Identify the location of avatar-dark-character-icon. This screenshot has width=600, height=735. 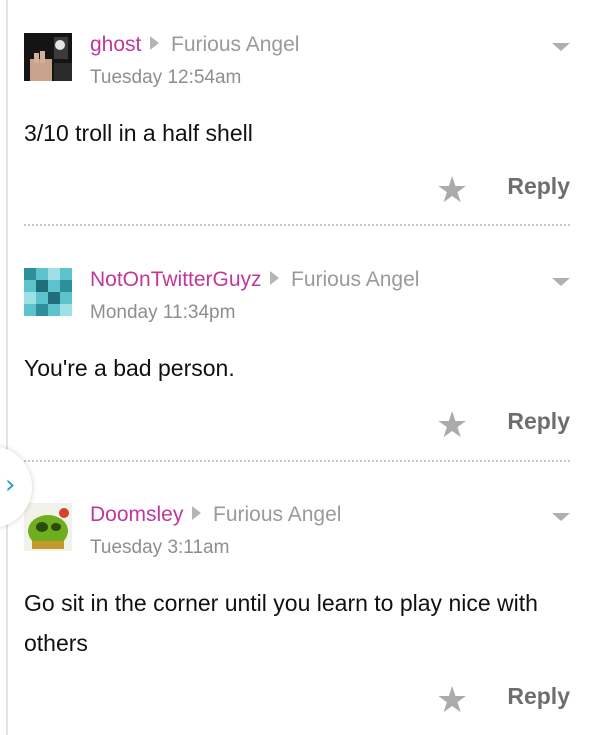
(48, 57).